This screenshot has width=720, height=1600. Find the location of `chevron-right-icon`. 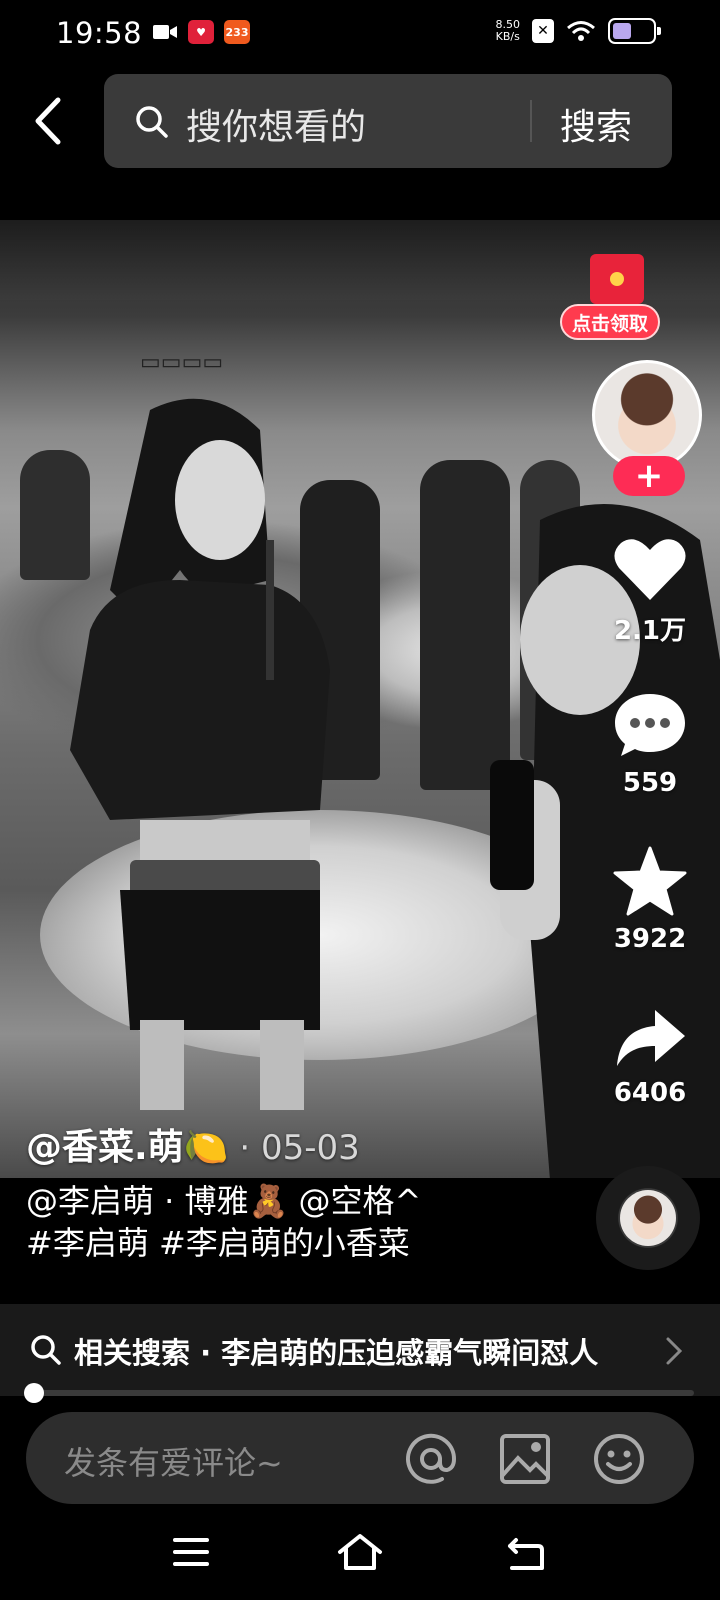

chevron-right-icon is located at coordinates (674, 1351).